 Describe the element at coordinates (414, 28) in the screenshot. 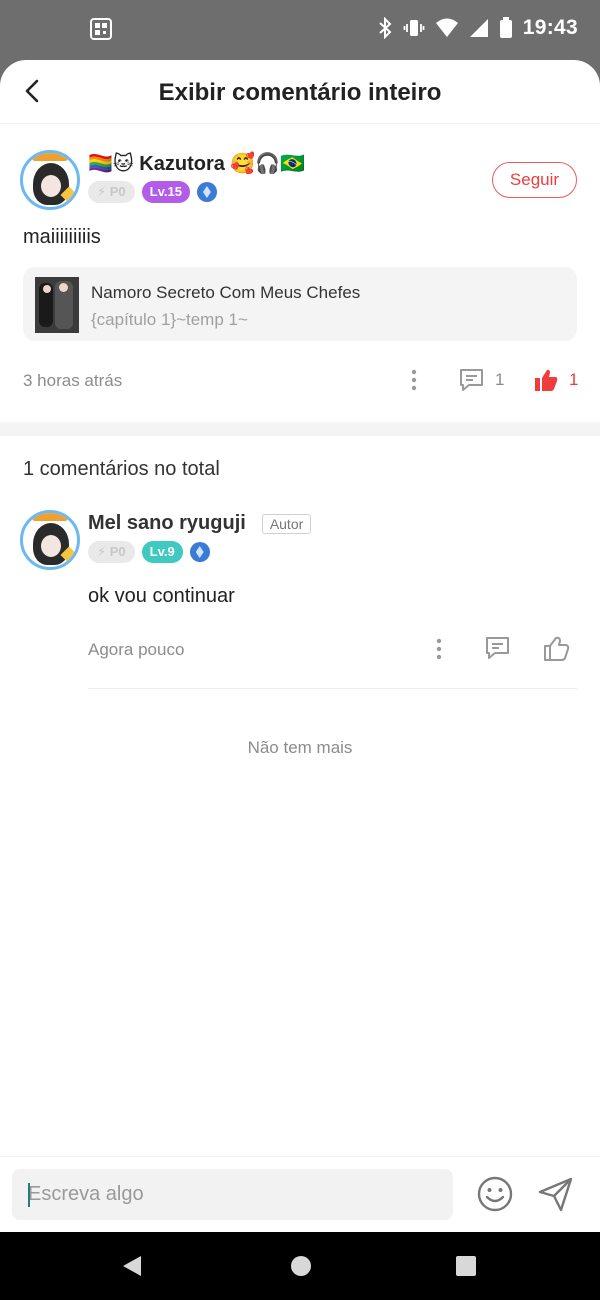

I see `vibrate-icon` at that location.